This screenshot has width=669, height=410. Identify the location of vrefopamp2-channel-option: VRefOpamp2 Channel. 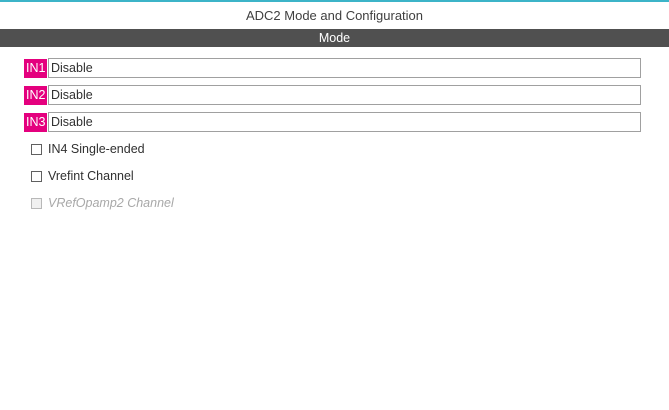
(102, 203).